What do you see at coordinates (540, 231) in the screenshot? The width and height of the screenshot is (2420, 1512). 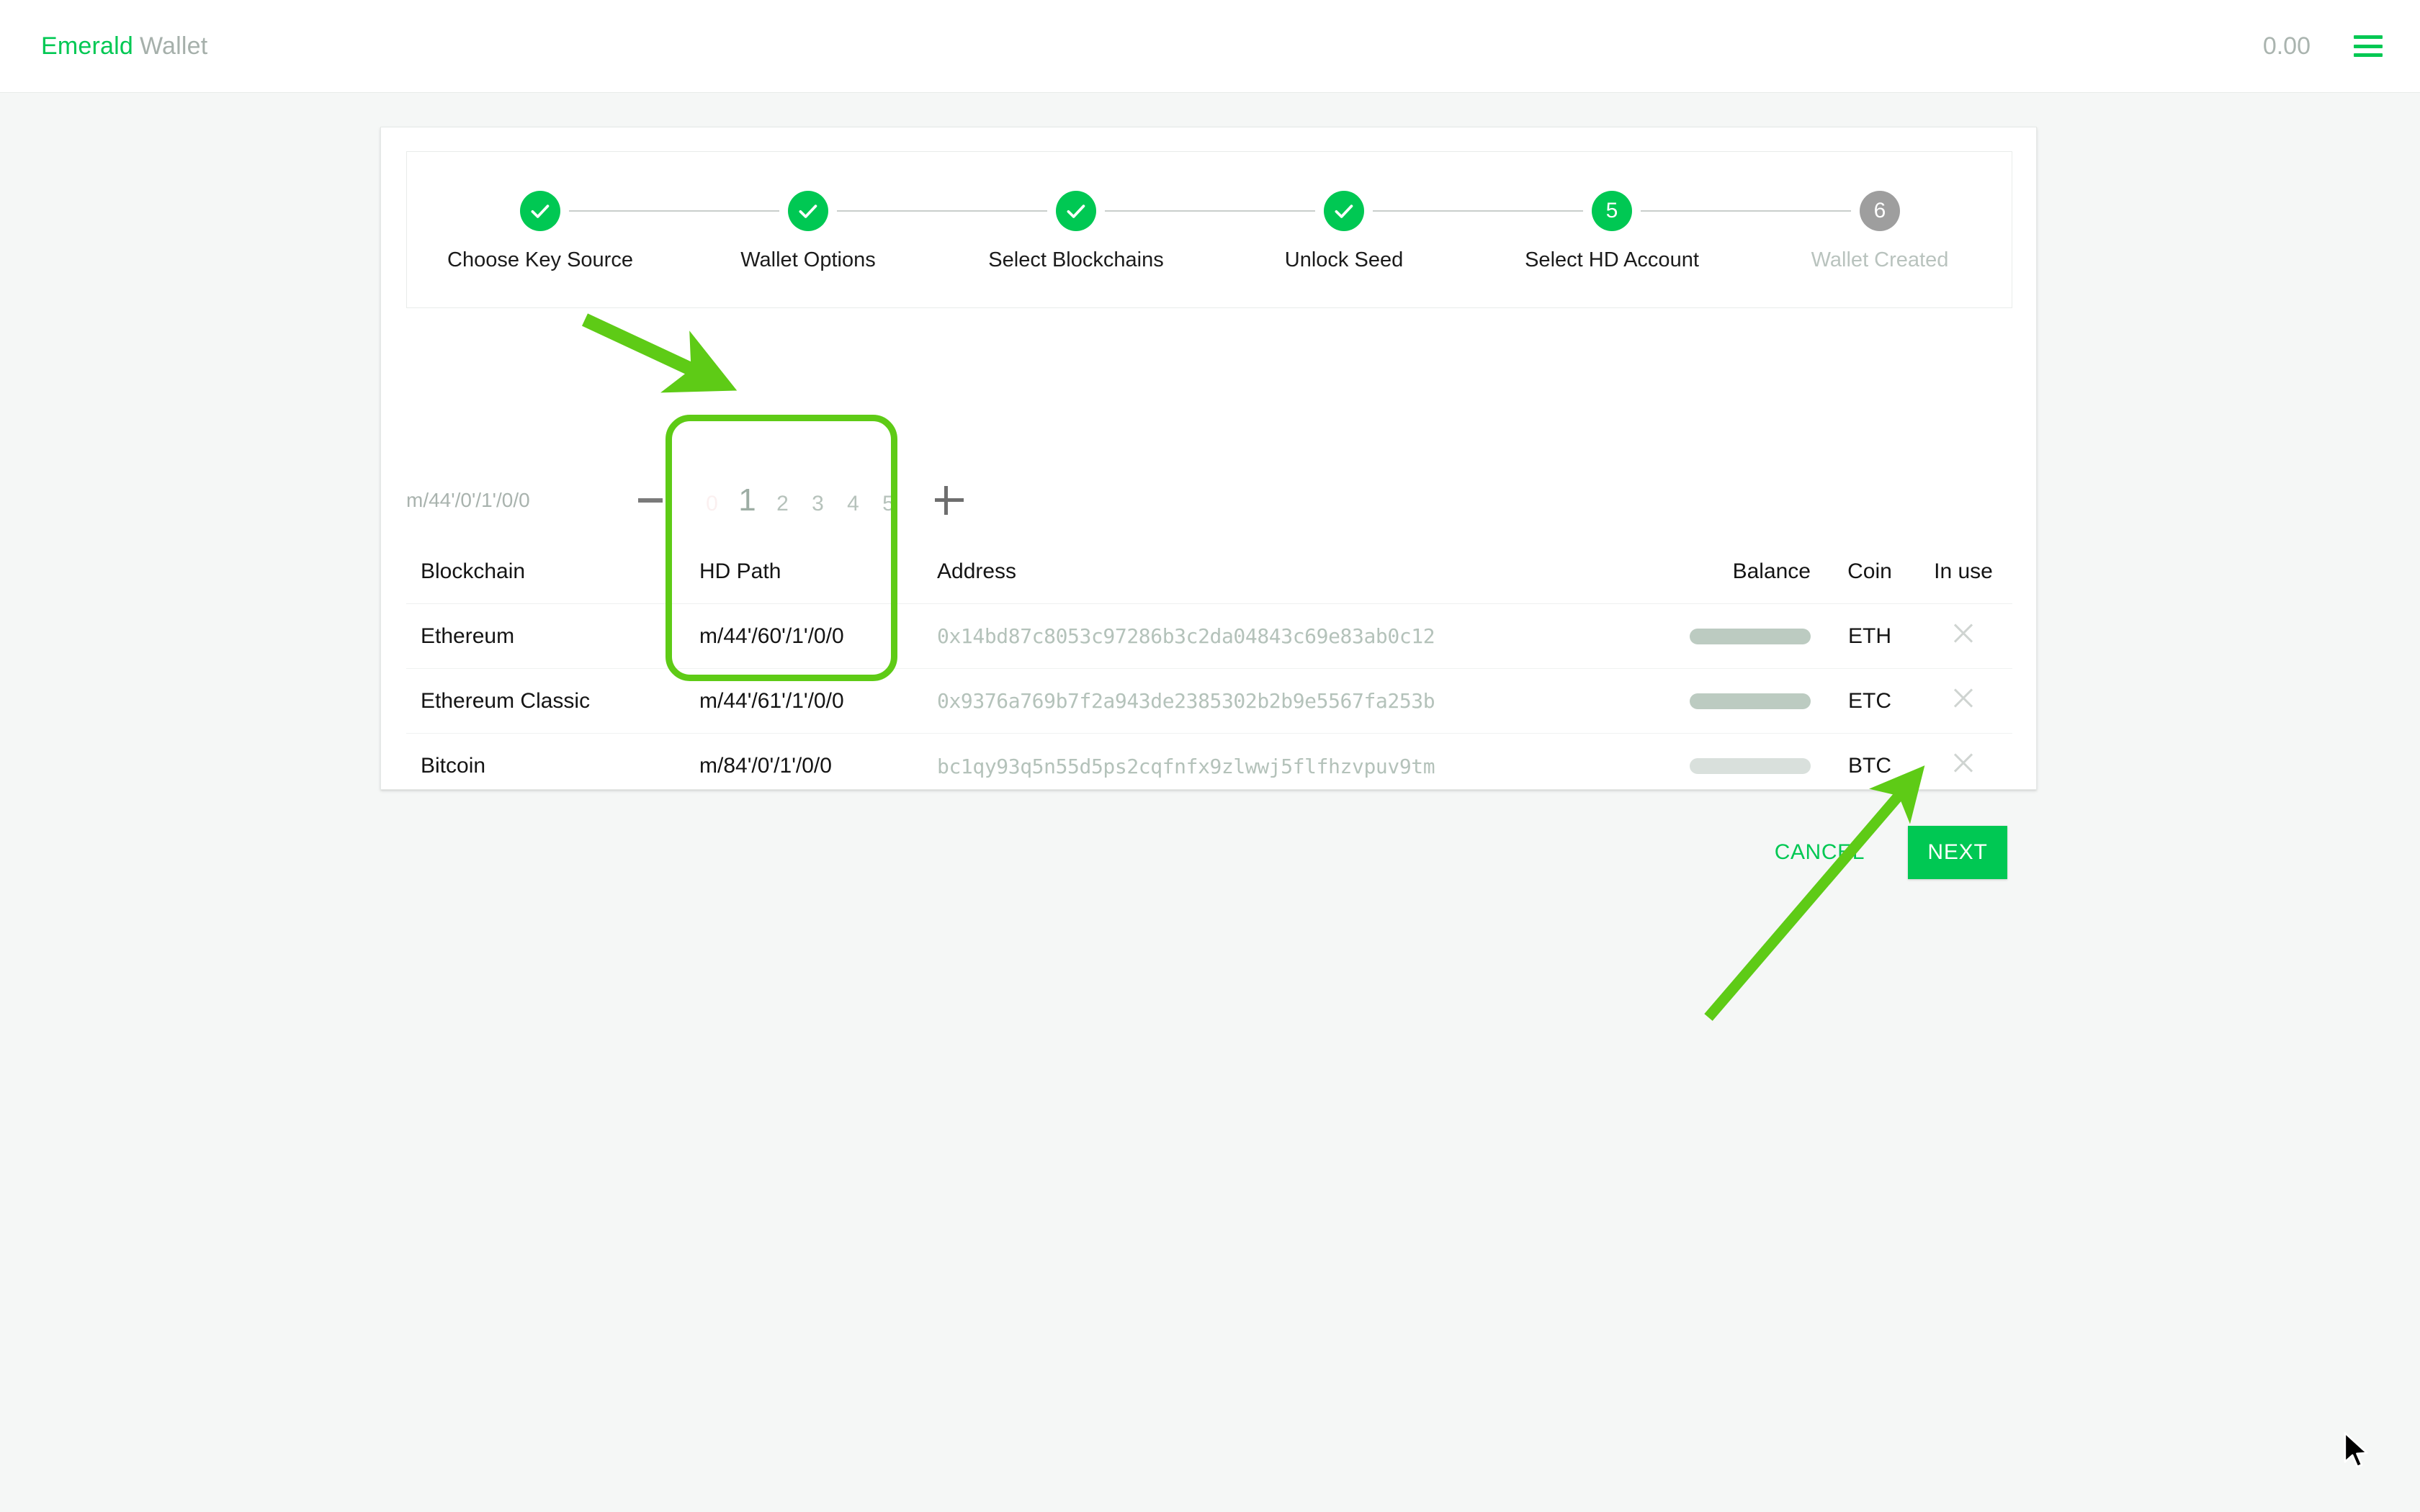 I see `stepper-step-1: Choose Key Source` at bounding box center [540, 231].